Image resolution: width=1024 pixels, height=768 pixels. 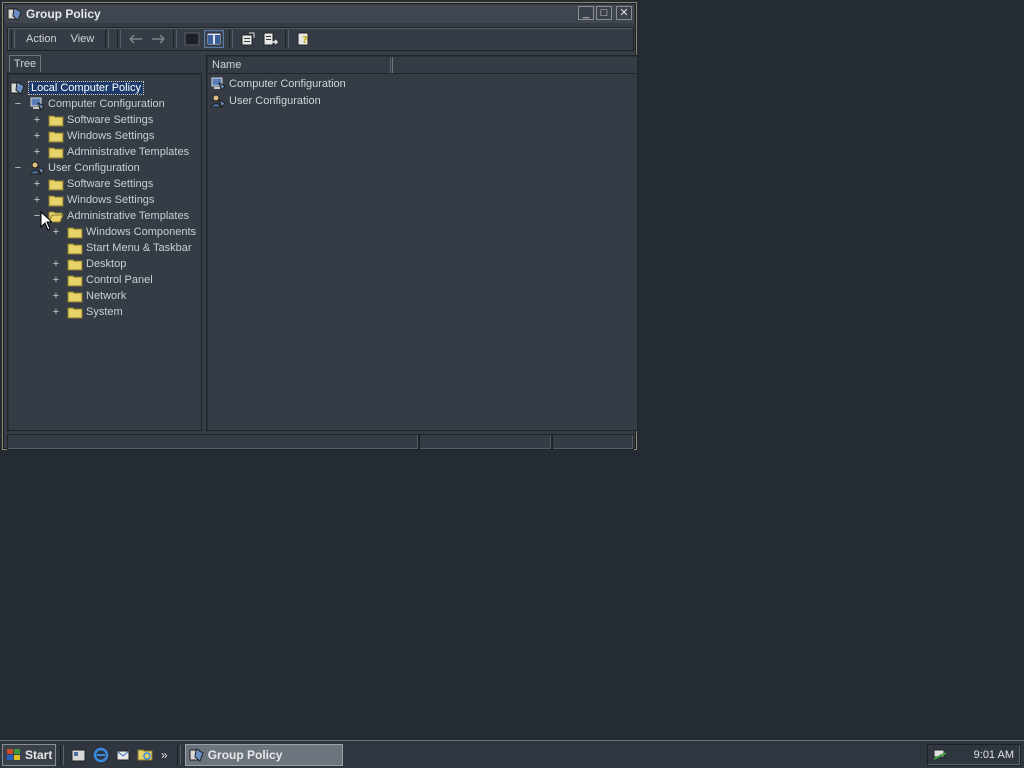 I want to click on tree-node-windows-components: Windows Components, so click(x=131, y=232).